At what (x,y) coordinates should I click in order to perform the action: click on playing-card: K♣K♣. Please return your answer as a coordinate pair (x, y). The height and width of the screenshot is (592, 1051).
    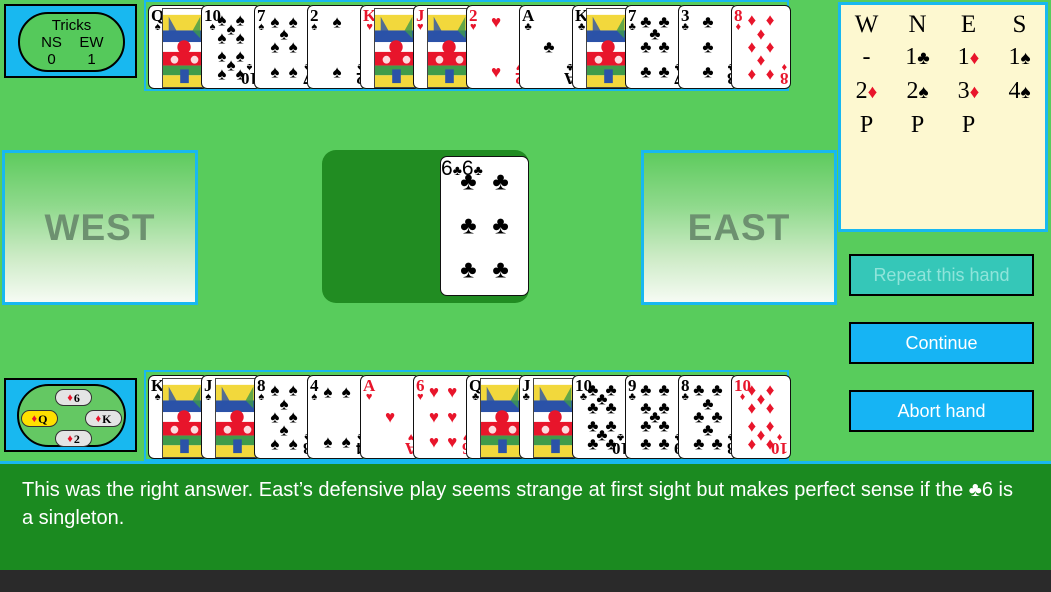
    Looking at the image, I should click on (602, 47).